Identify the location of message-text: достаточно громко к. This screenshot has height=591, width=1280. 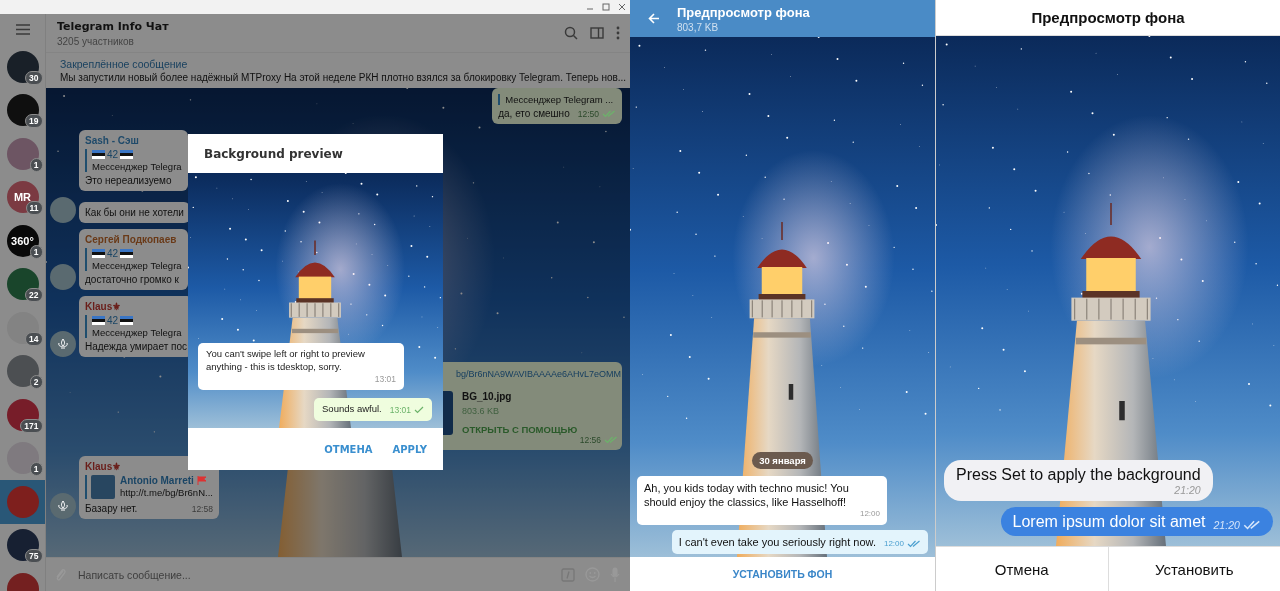
(132, 279).